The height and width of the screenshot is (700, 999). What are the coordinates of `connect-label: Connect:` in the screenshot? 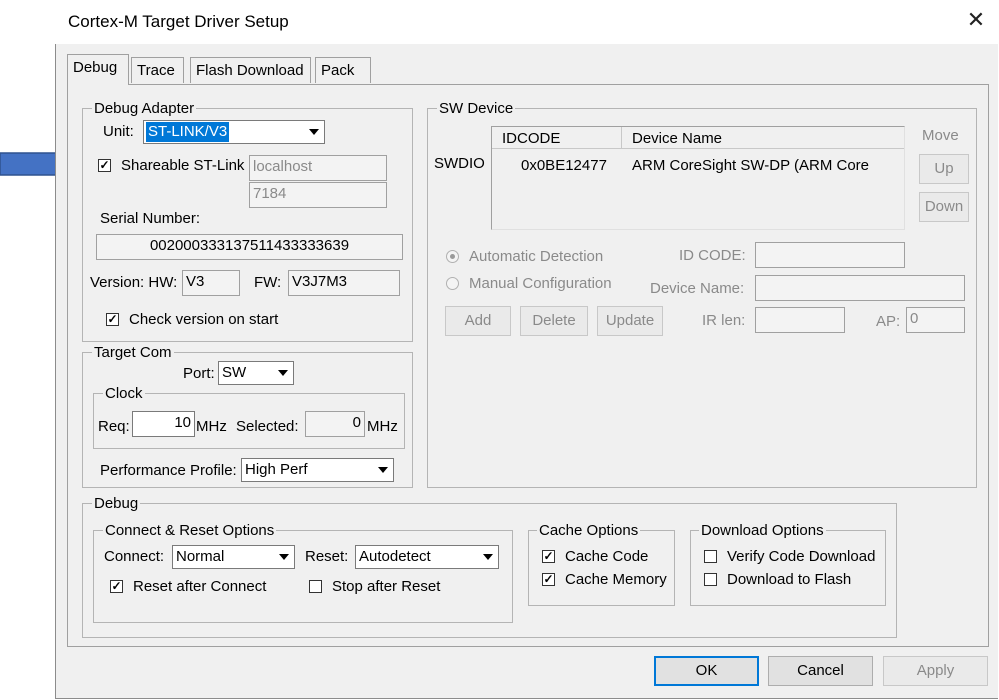 It's located at (134, 556).